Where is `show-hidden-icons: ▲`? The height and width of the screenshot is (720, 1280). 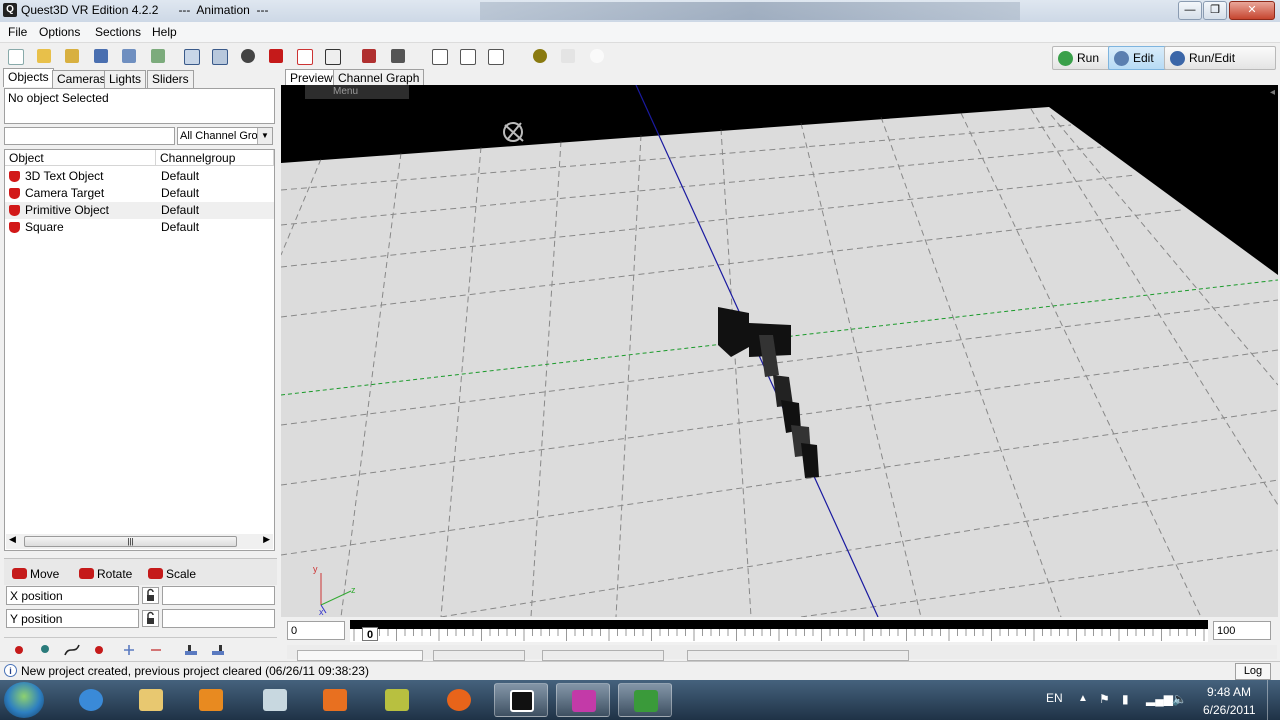 show-hidden-icons: ▲ is located at coordinates (1083, 698).